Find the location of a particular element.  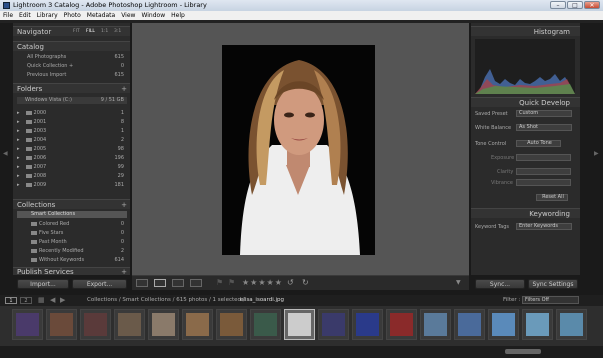

add-publish-icon: + is located at coordinates (124, 272).